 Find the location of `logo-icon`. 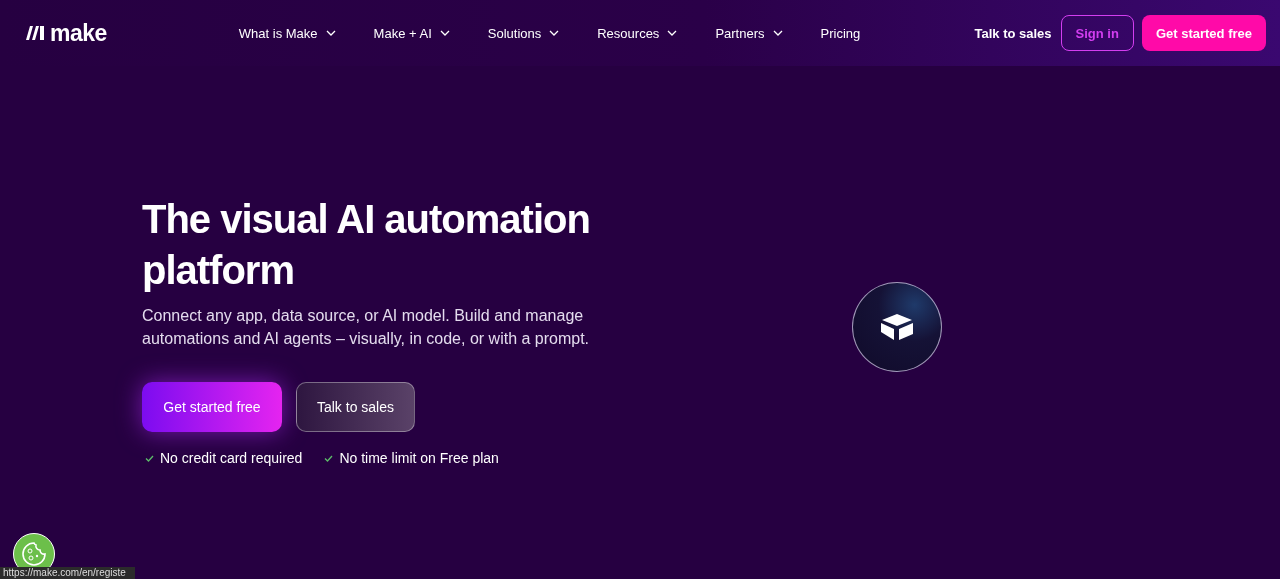

logo-icon is located at coordinates (36, 33).